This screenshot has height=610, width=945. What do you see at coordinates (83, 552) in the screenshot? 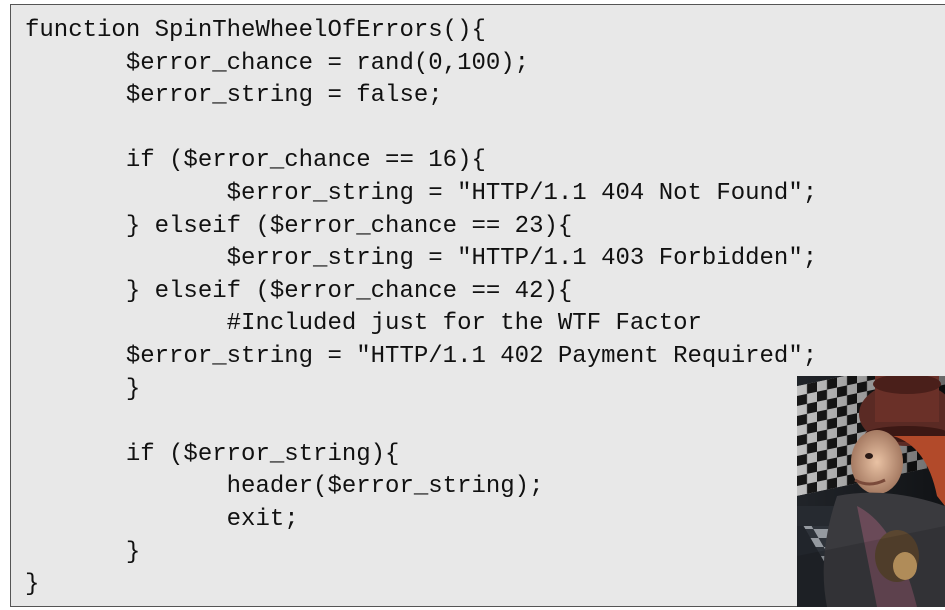
I see `code-line-17: }` at bounding box center [83, 552].